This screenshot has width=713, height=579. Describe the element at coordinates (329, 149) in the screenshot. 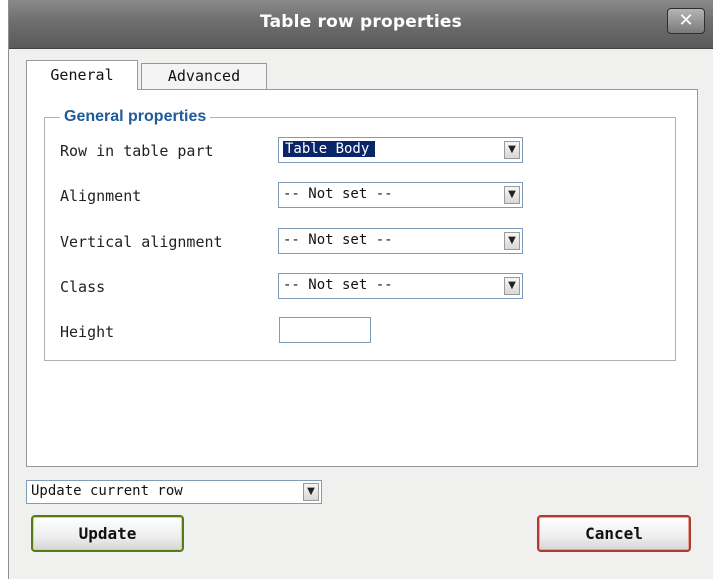

I see `row-in-table-part-value: Table Body` at that location.